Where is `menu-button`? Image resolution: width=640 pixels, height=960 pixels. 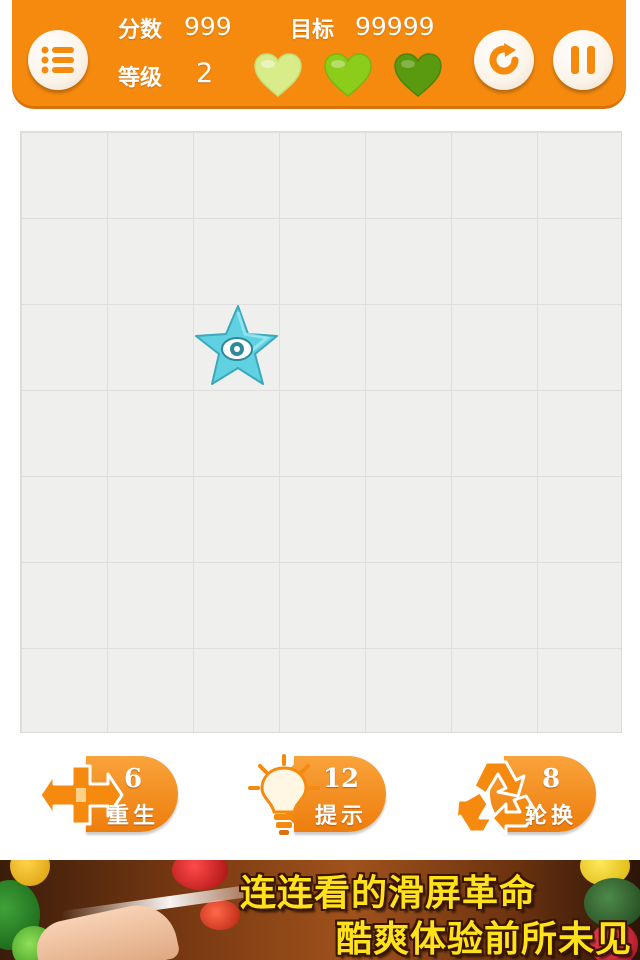 menu-button is located at coordinates (58, 60).